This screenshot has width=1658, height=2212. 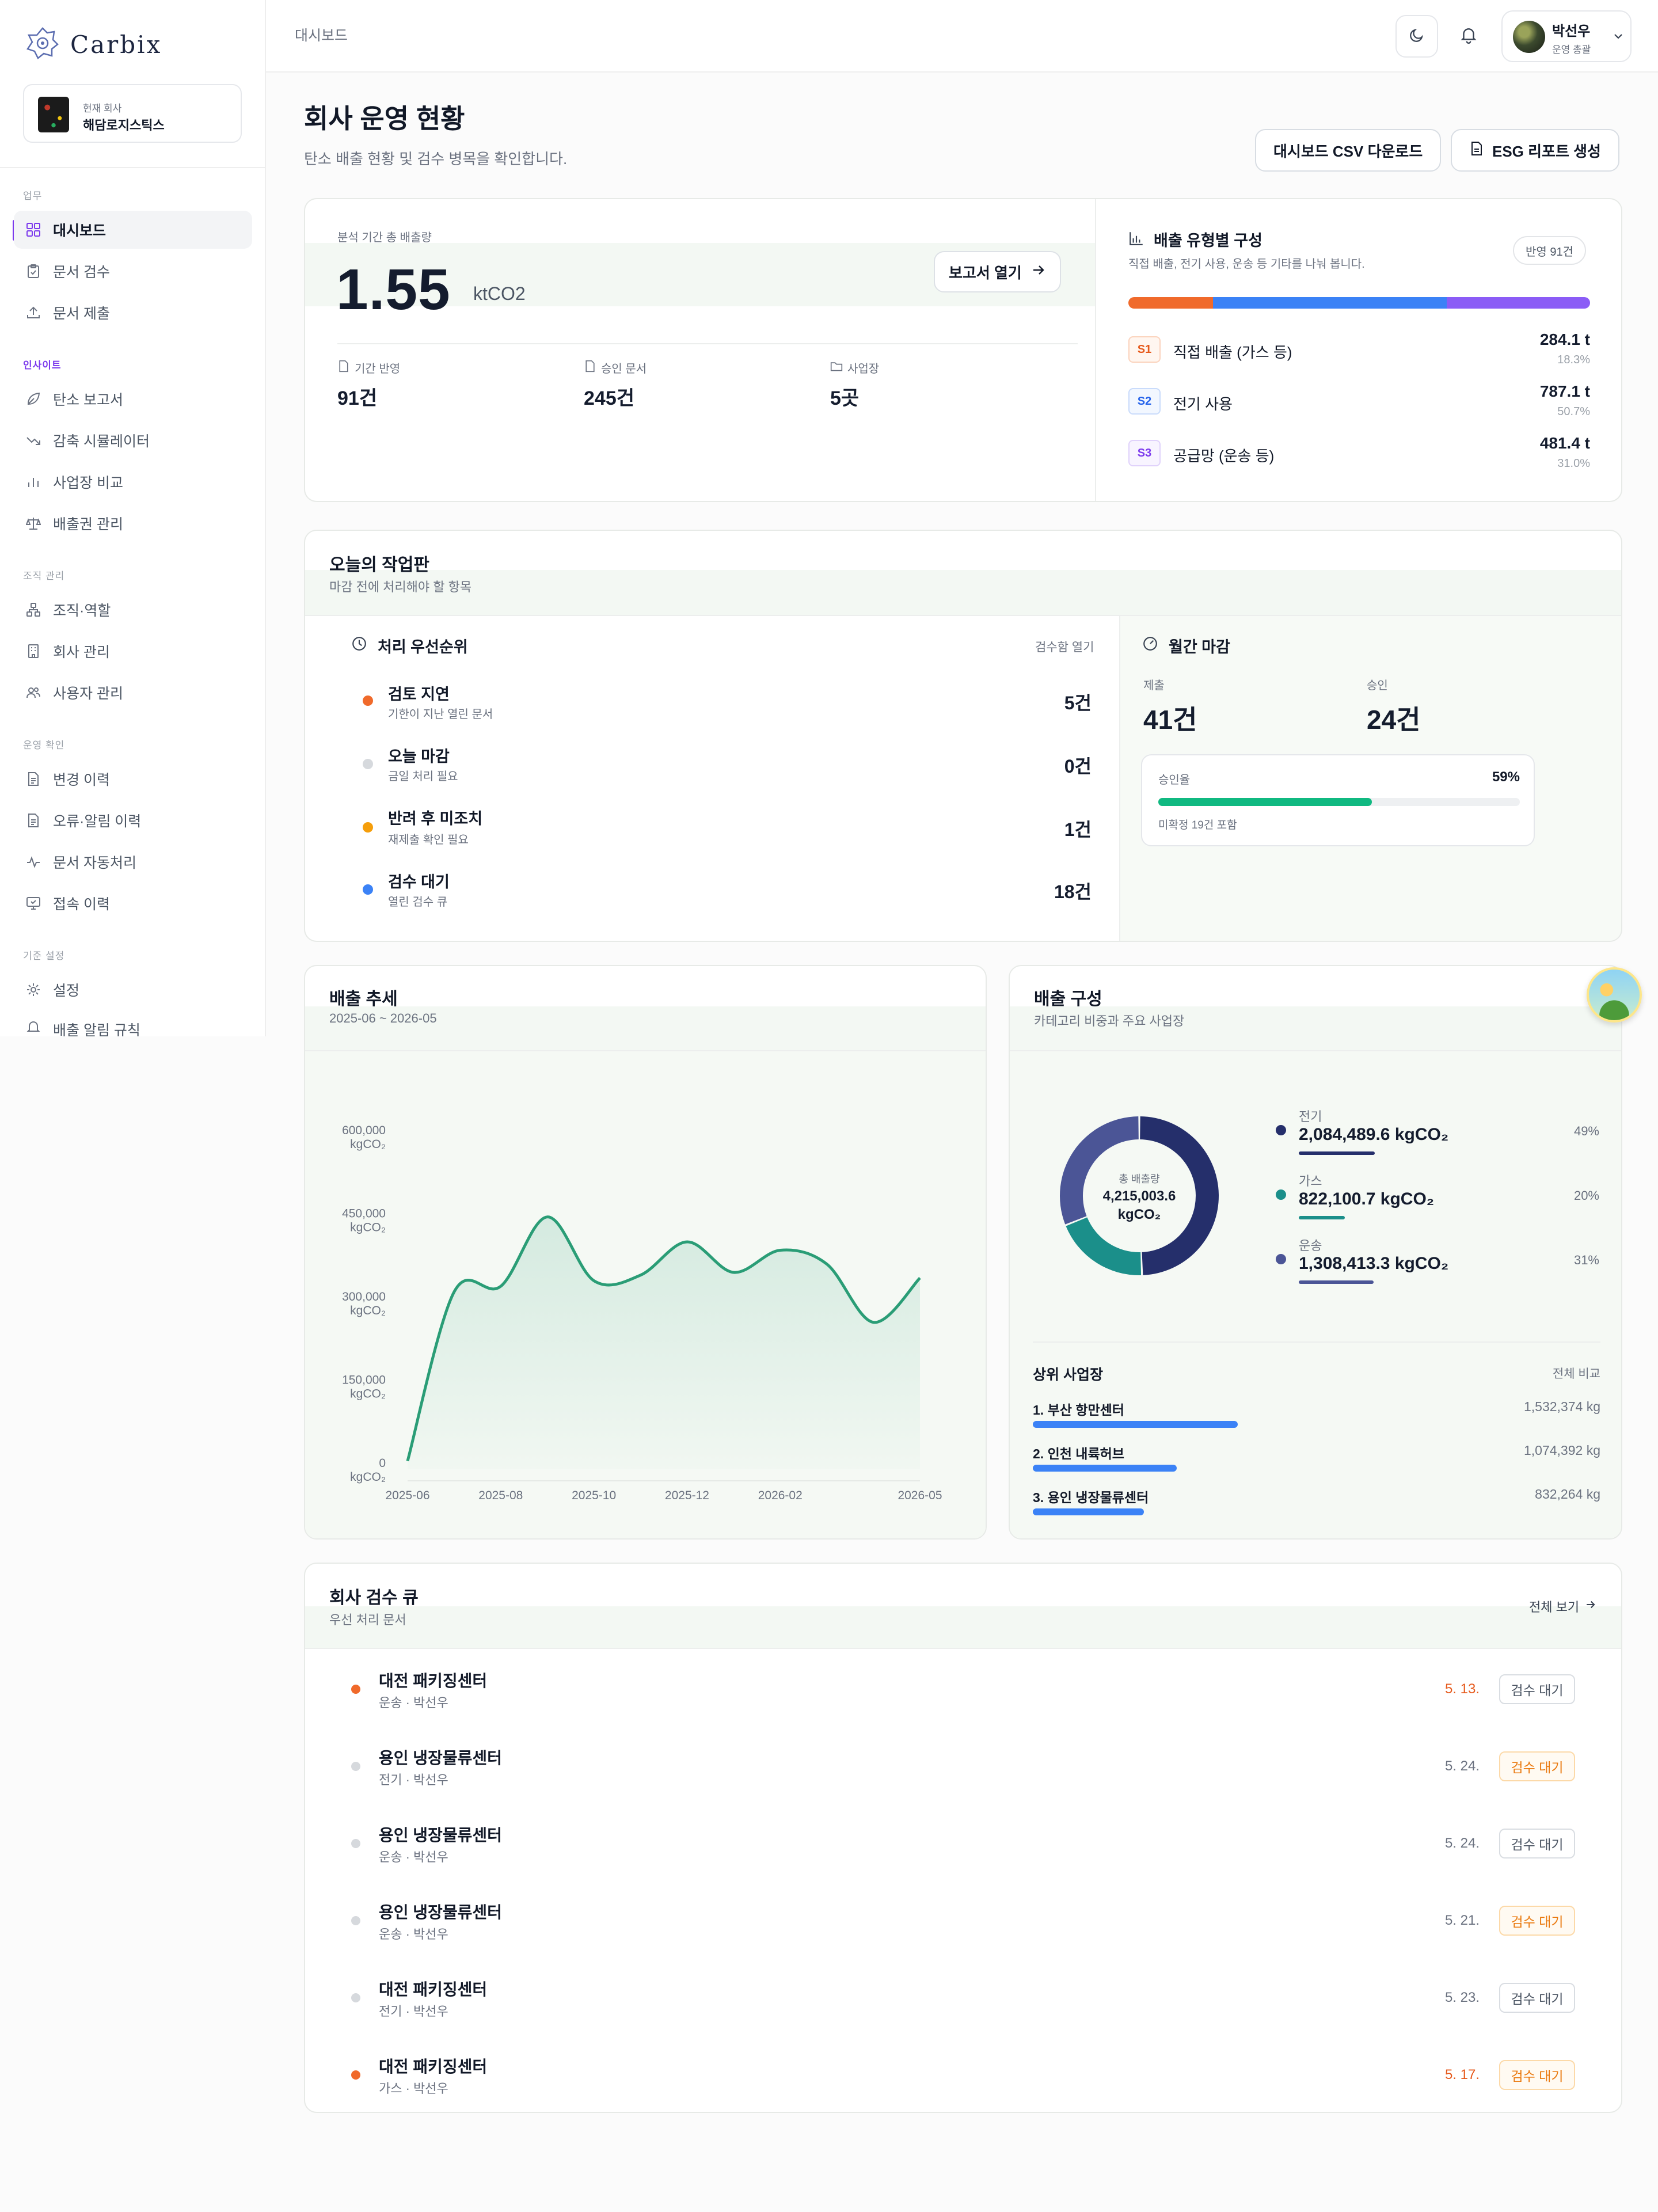 I want to click on sidebar-item-change-history: 변경 이력, so click(x=133, y=779).